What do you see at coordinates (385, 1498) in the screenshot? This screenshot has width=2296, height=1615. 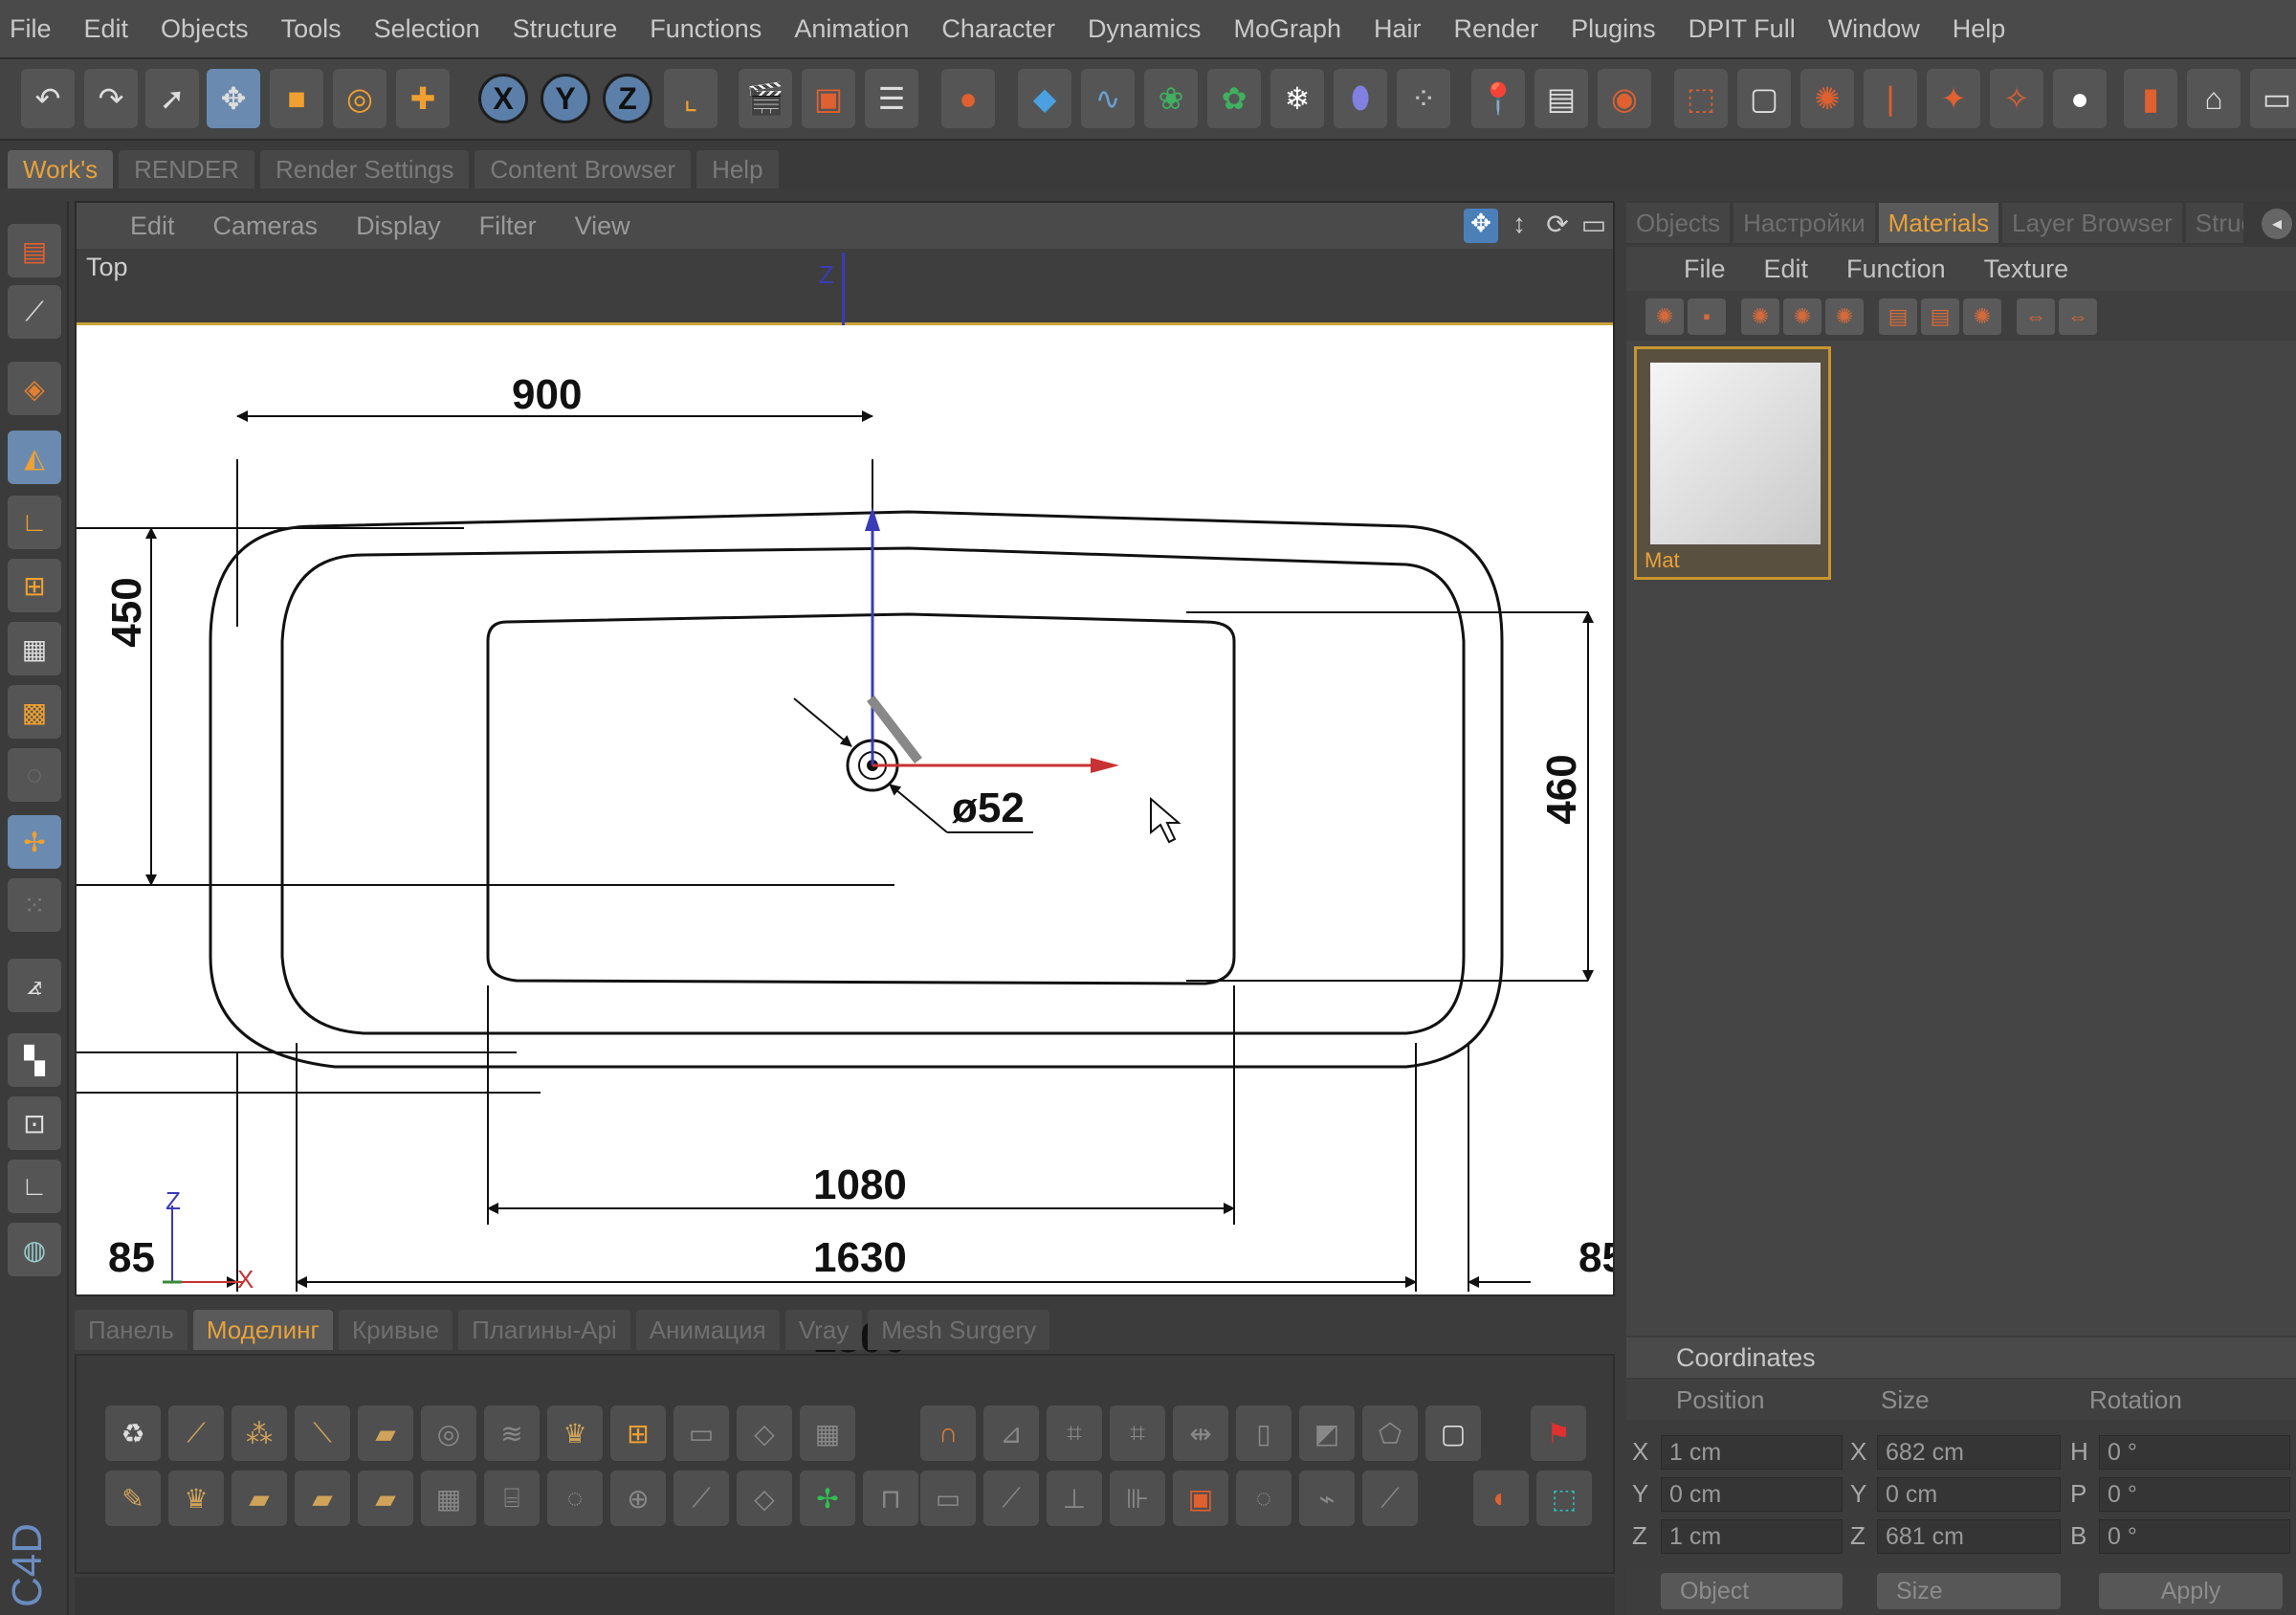 I see `loop-select-icon: ▰` at bounding box center [385, 1498].